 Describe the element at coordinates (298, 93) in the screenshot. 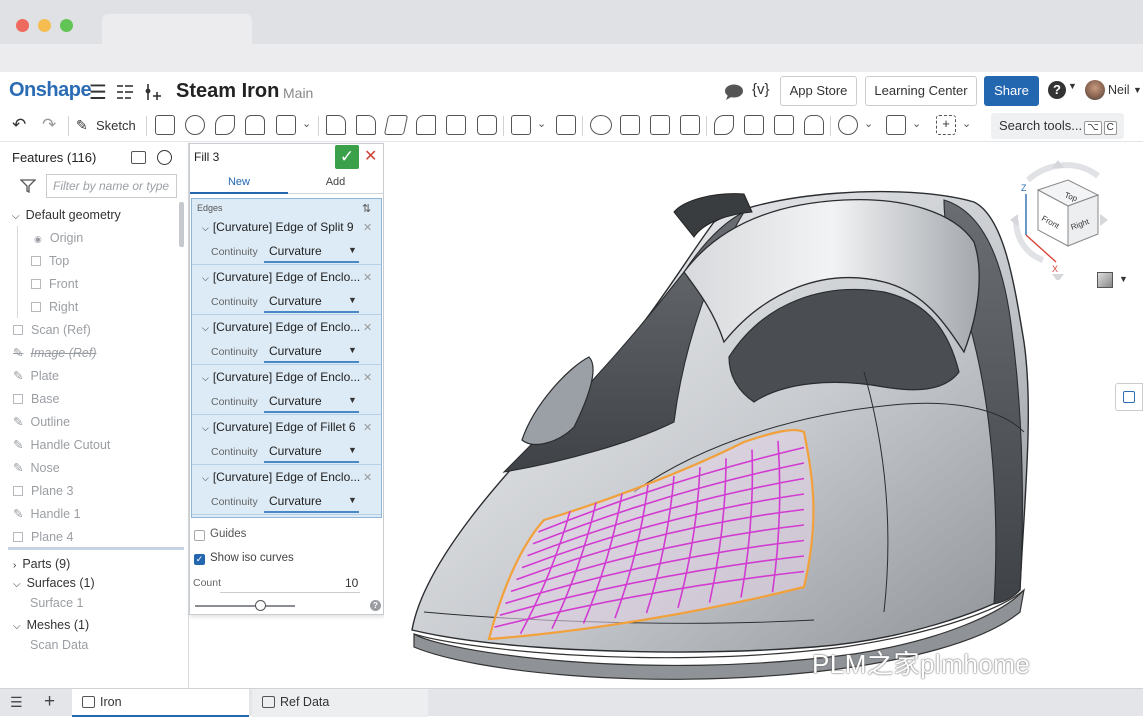

I see `branch-name: Main` at that location.